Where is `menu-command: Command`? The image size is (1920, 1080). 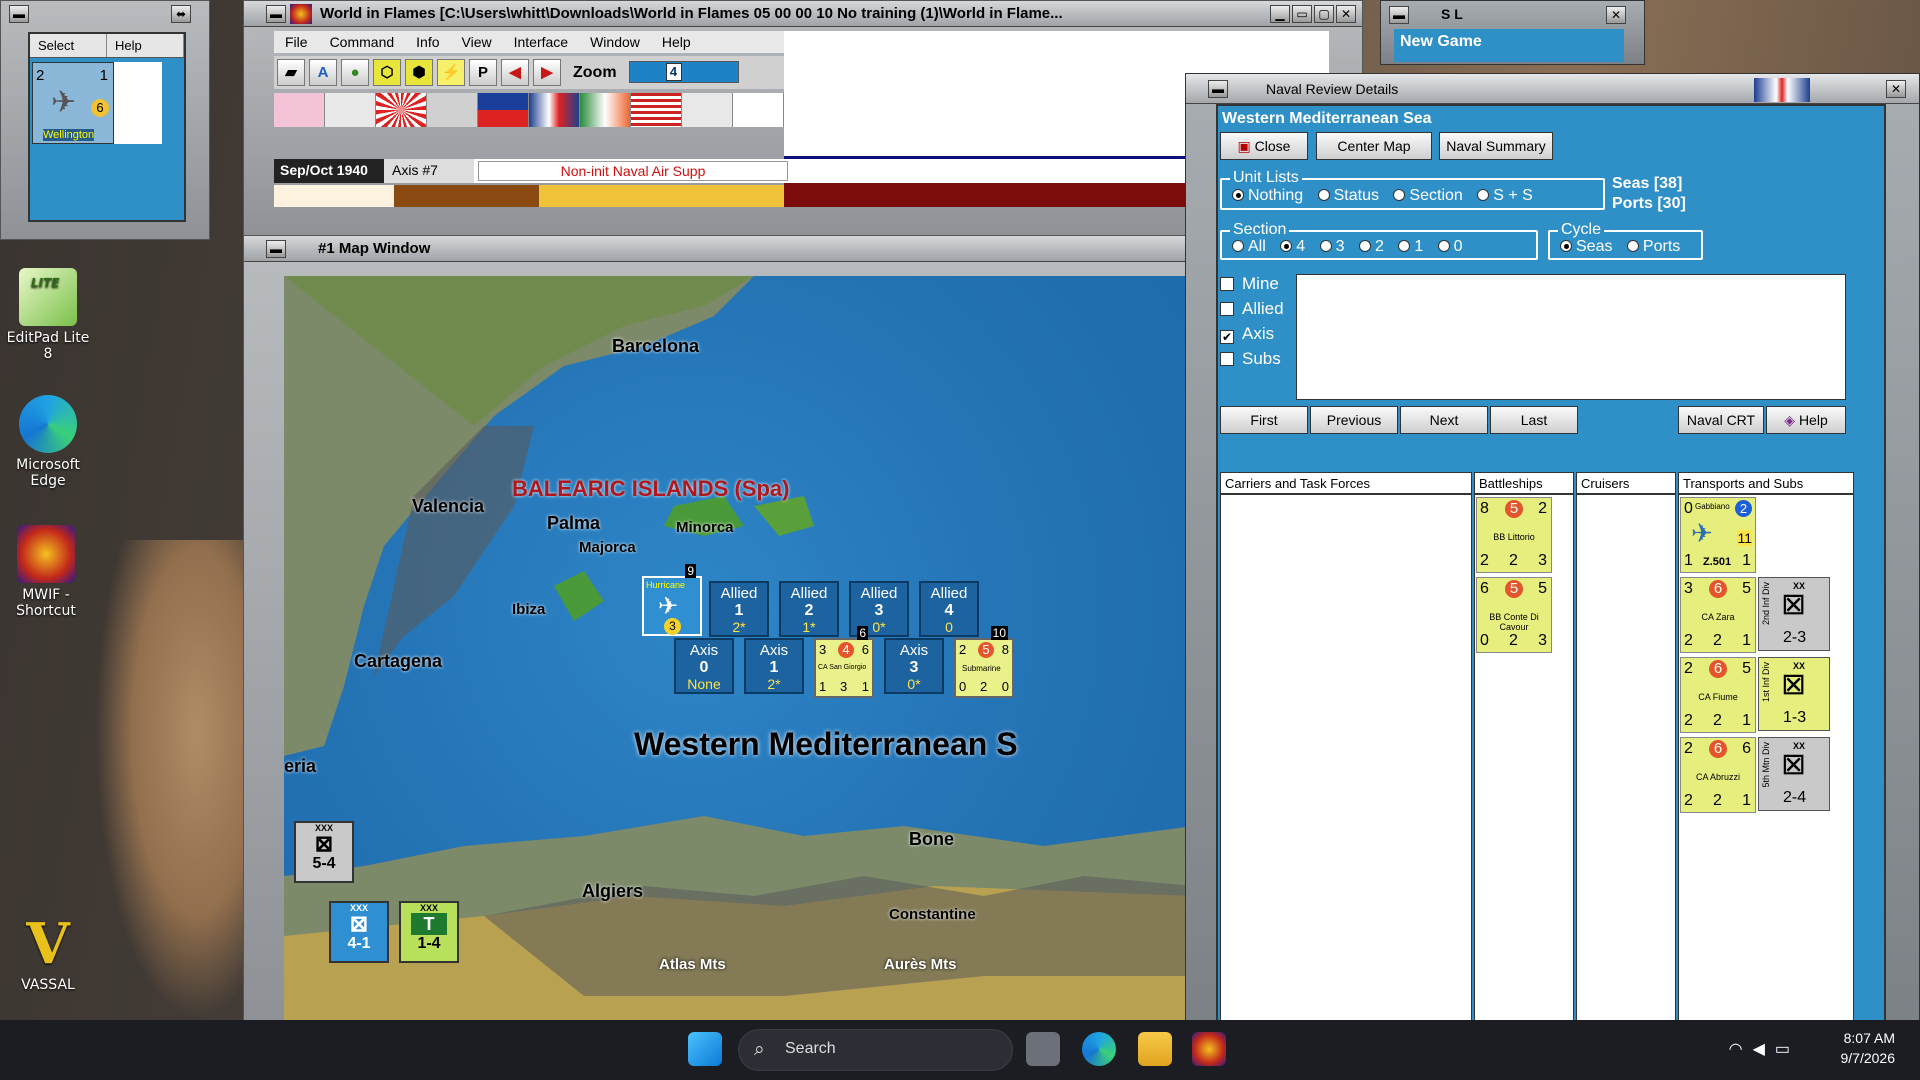
menu-command: Command is located at coordinates (362, 42).